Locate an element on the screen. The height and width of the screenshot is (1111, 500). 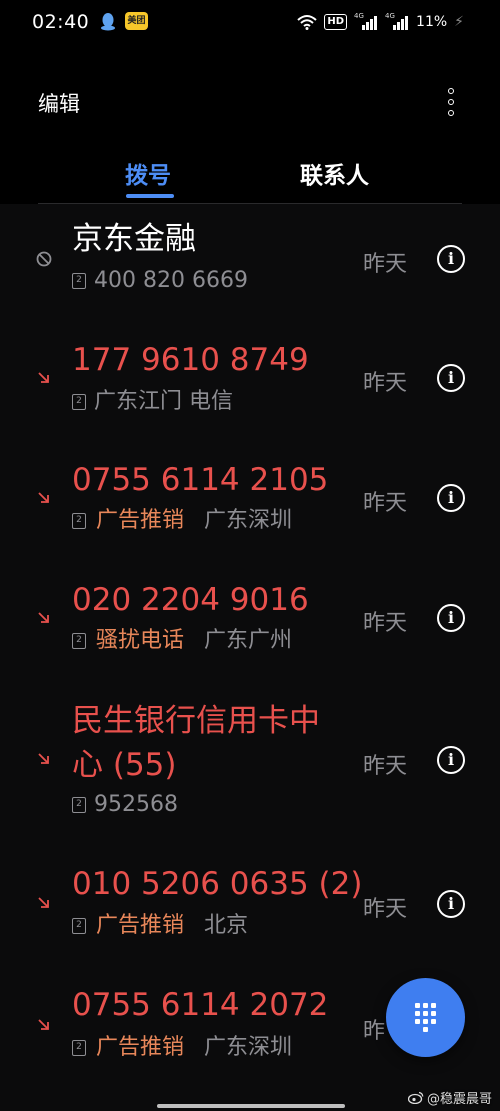
hd-icon: HD is located at coordinates (336, 22).